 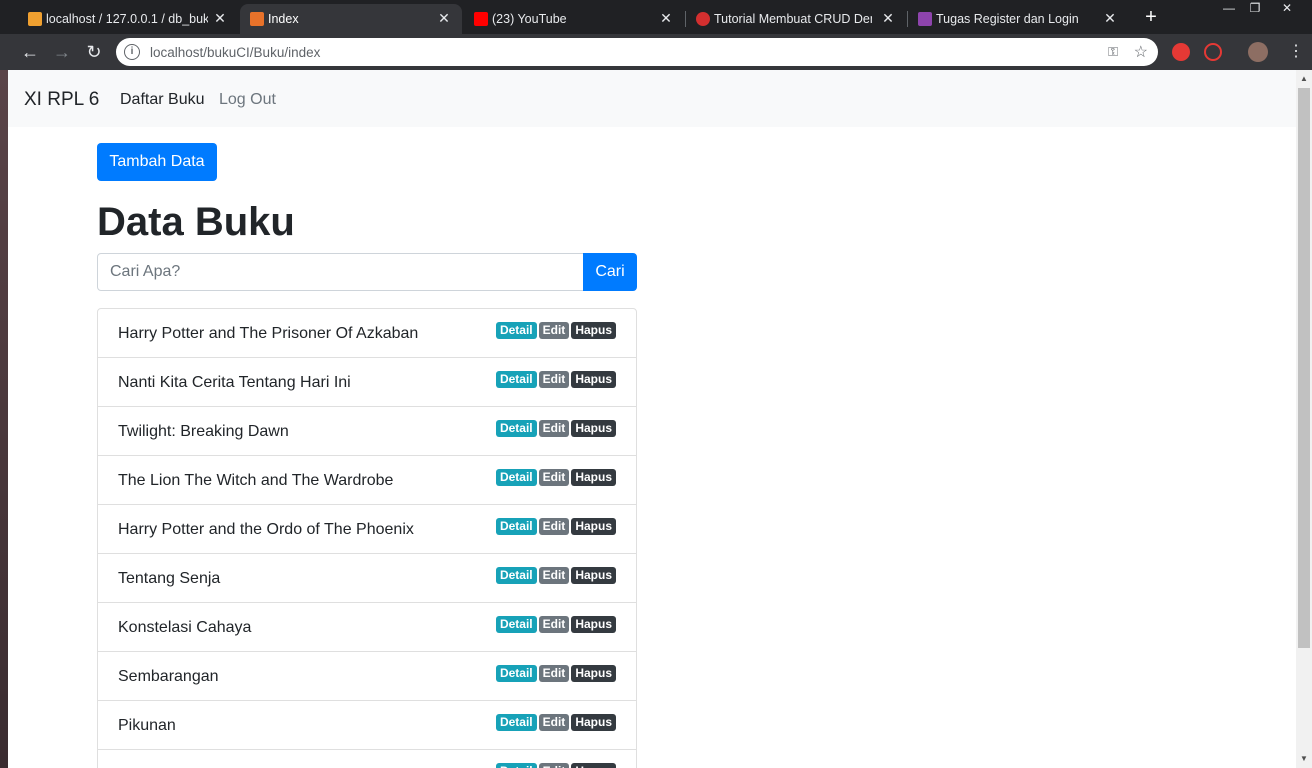 I want to click on nav-link-log-out: Log Out, so click(x=247, y=100).